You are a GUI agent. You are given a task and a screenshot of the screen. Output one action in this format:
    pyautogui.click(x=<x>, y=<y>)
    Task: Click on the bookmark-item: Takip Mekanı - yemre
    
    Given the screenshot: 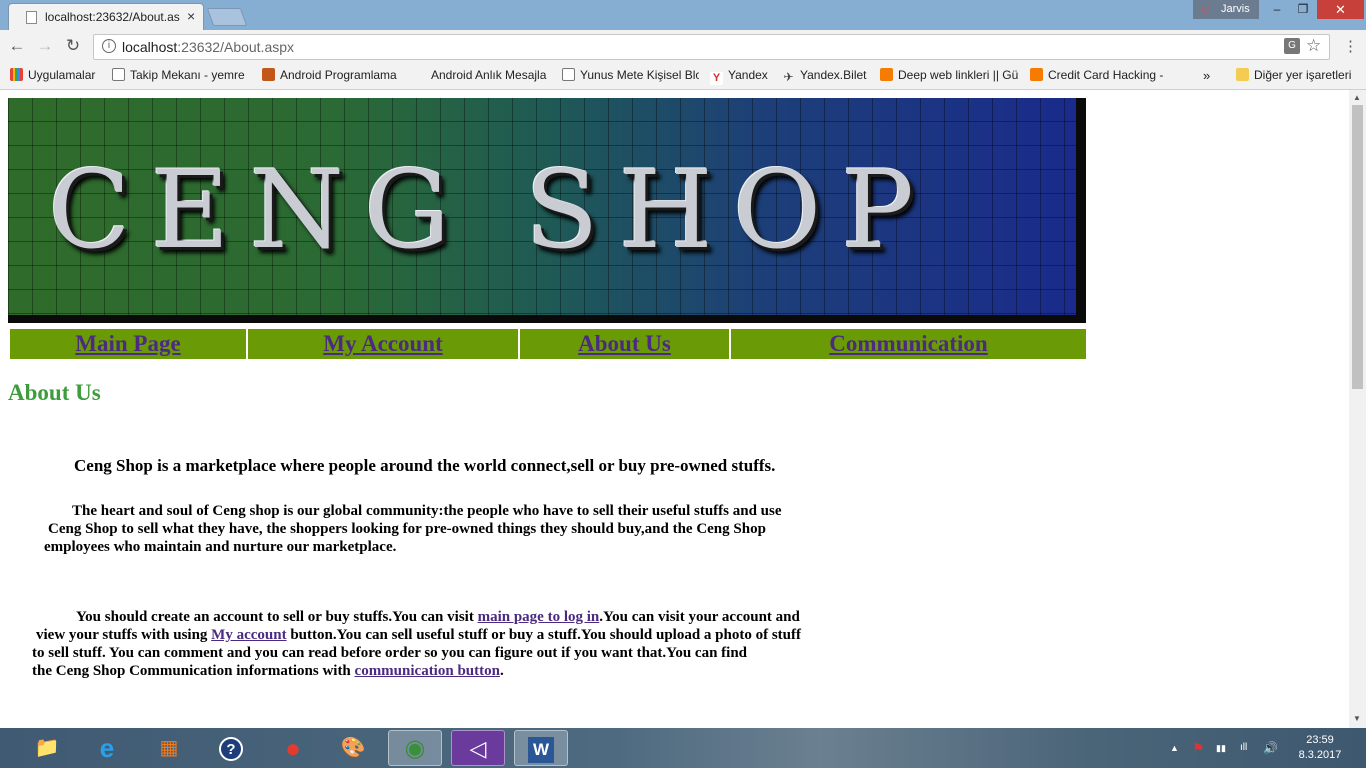 What is the action you would take?
    pyautogui.click(x=179, y=75)
    